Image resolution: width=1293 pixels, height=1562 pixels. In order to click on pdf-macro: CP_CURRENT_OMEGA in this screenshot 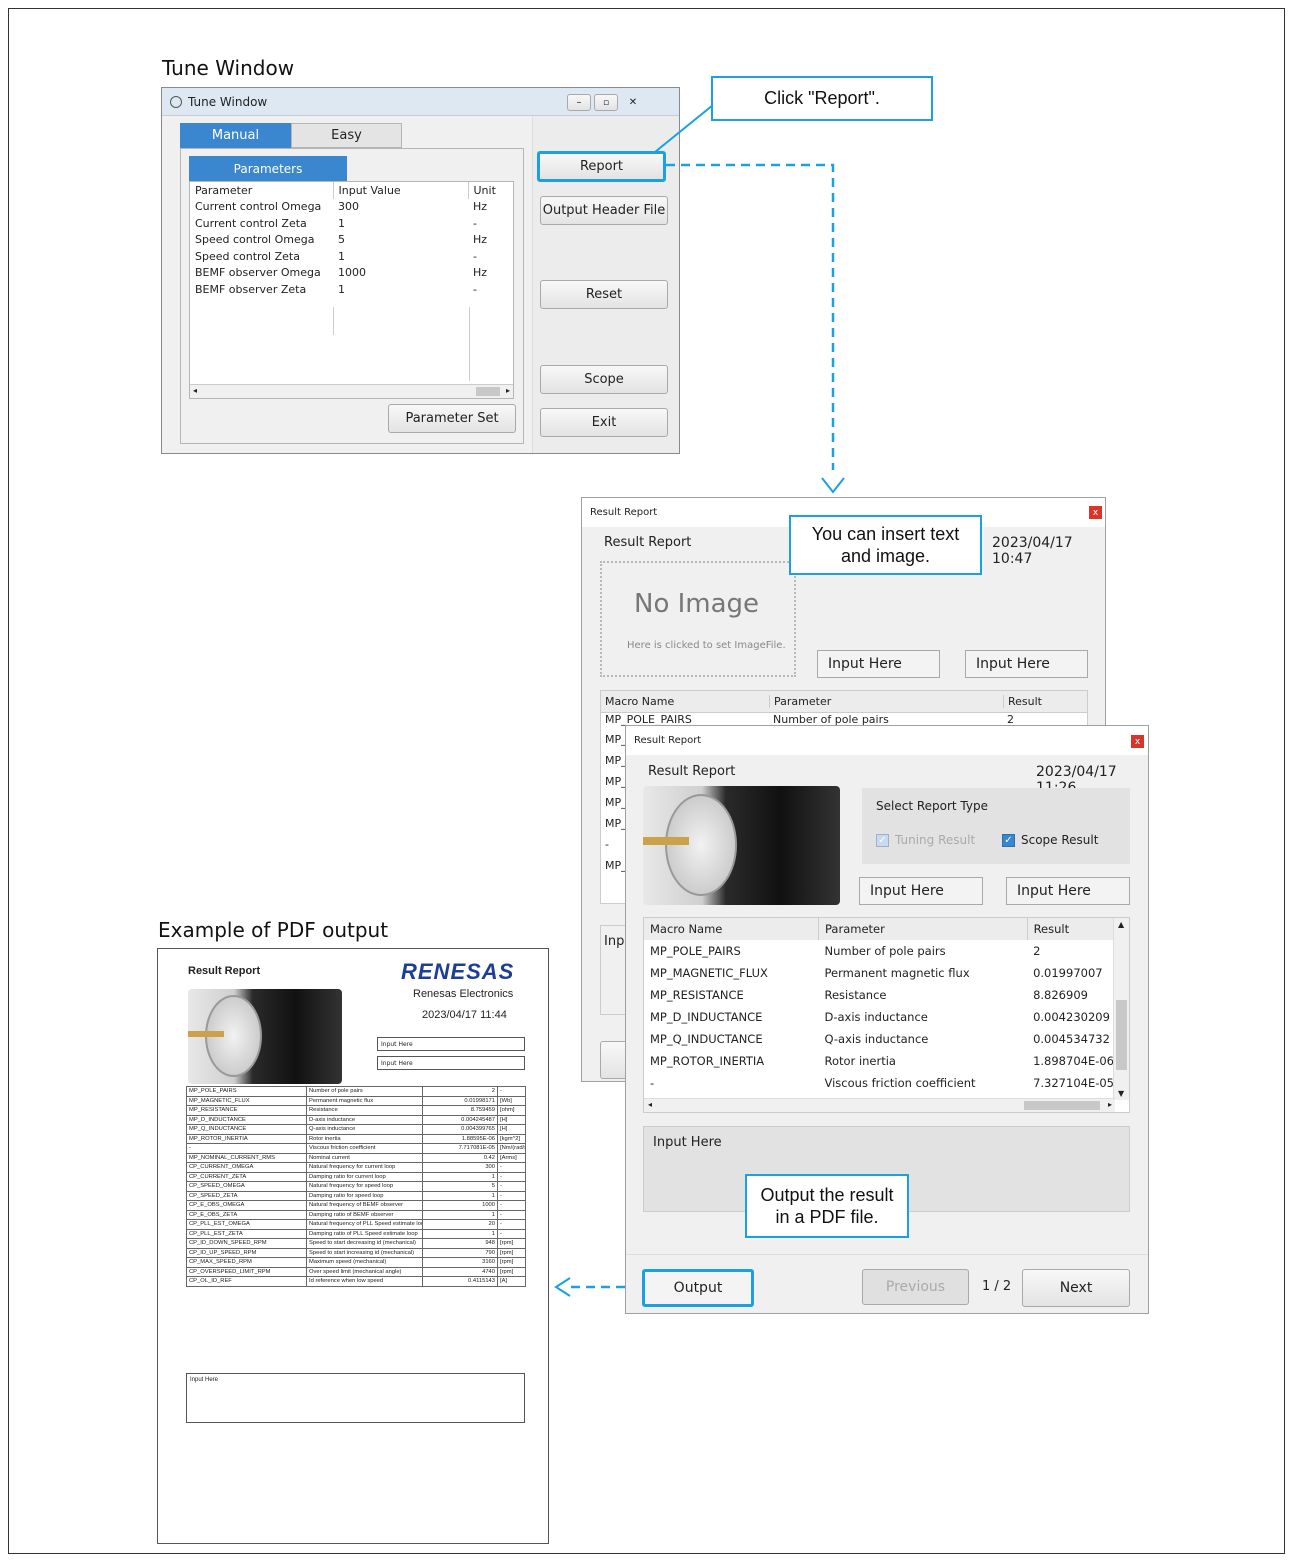, I will do `click(246, 1167)`.